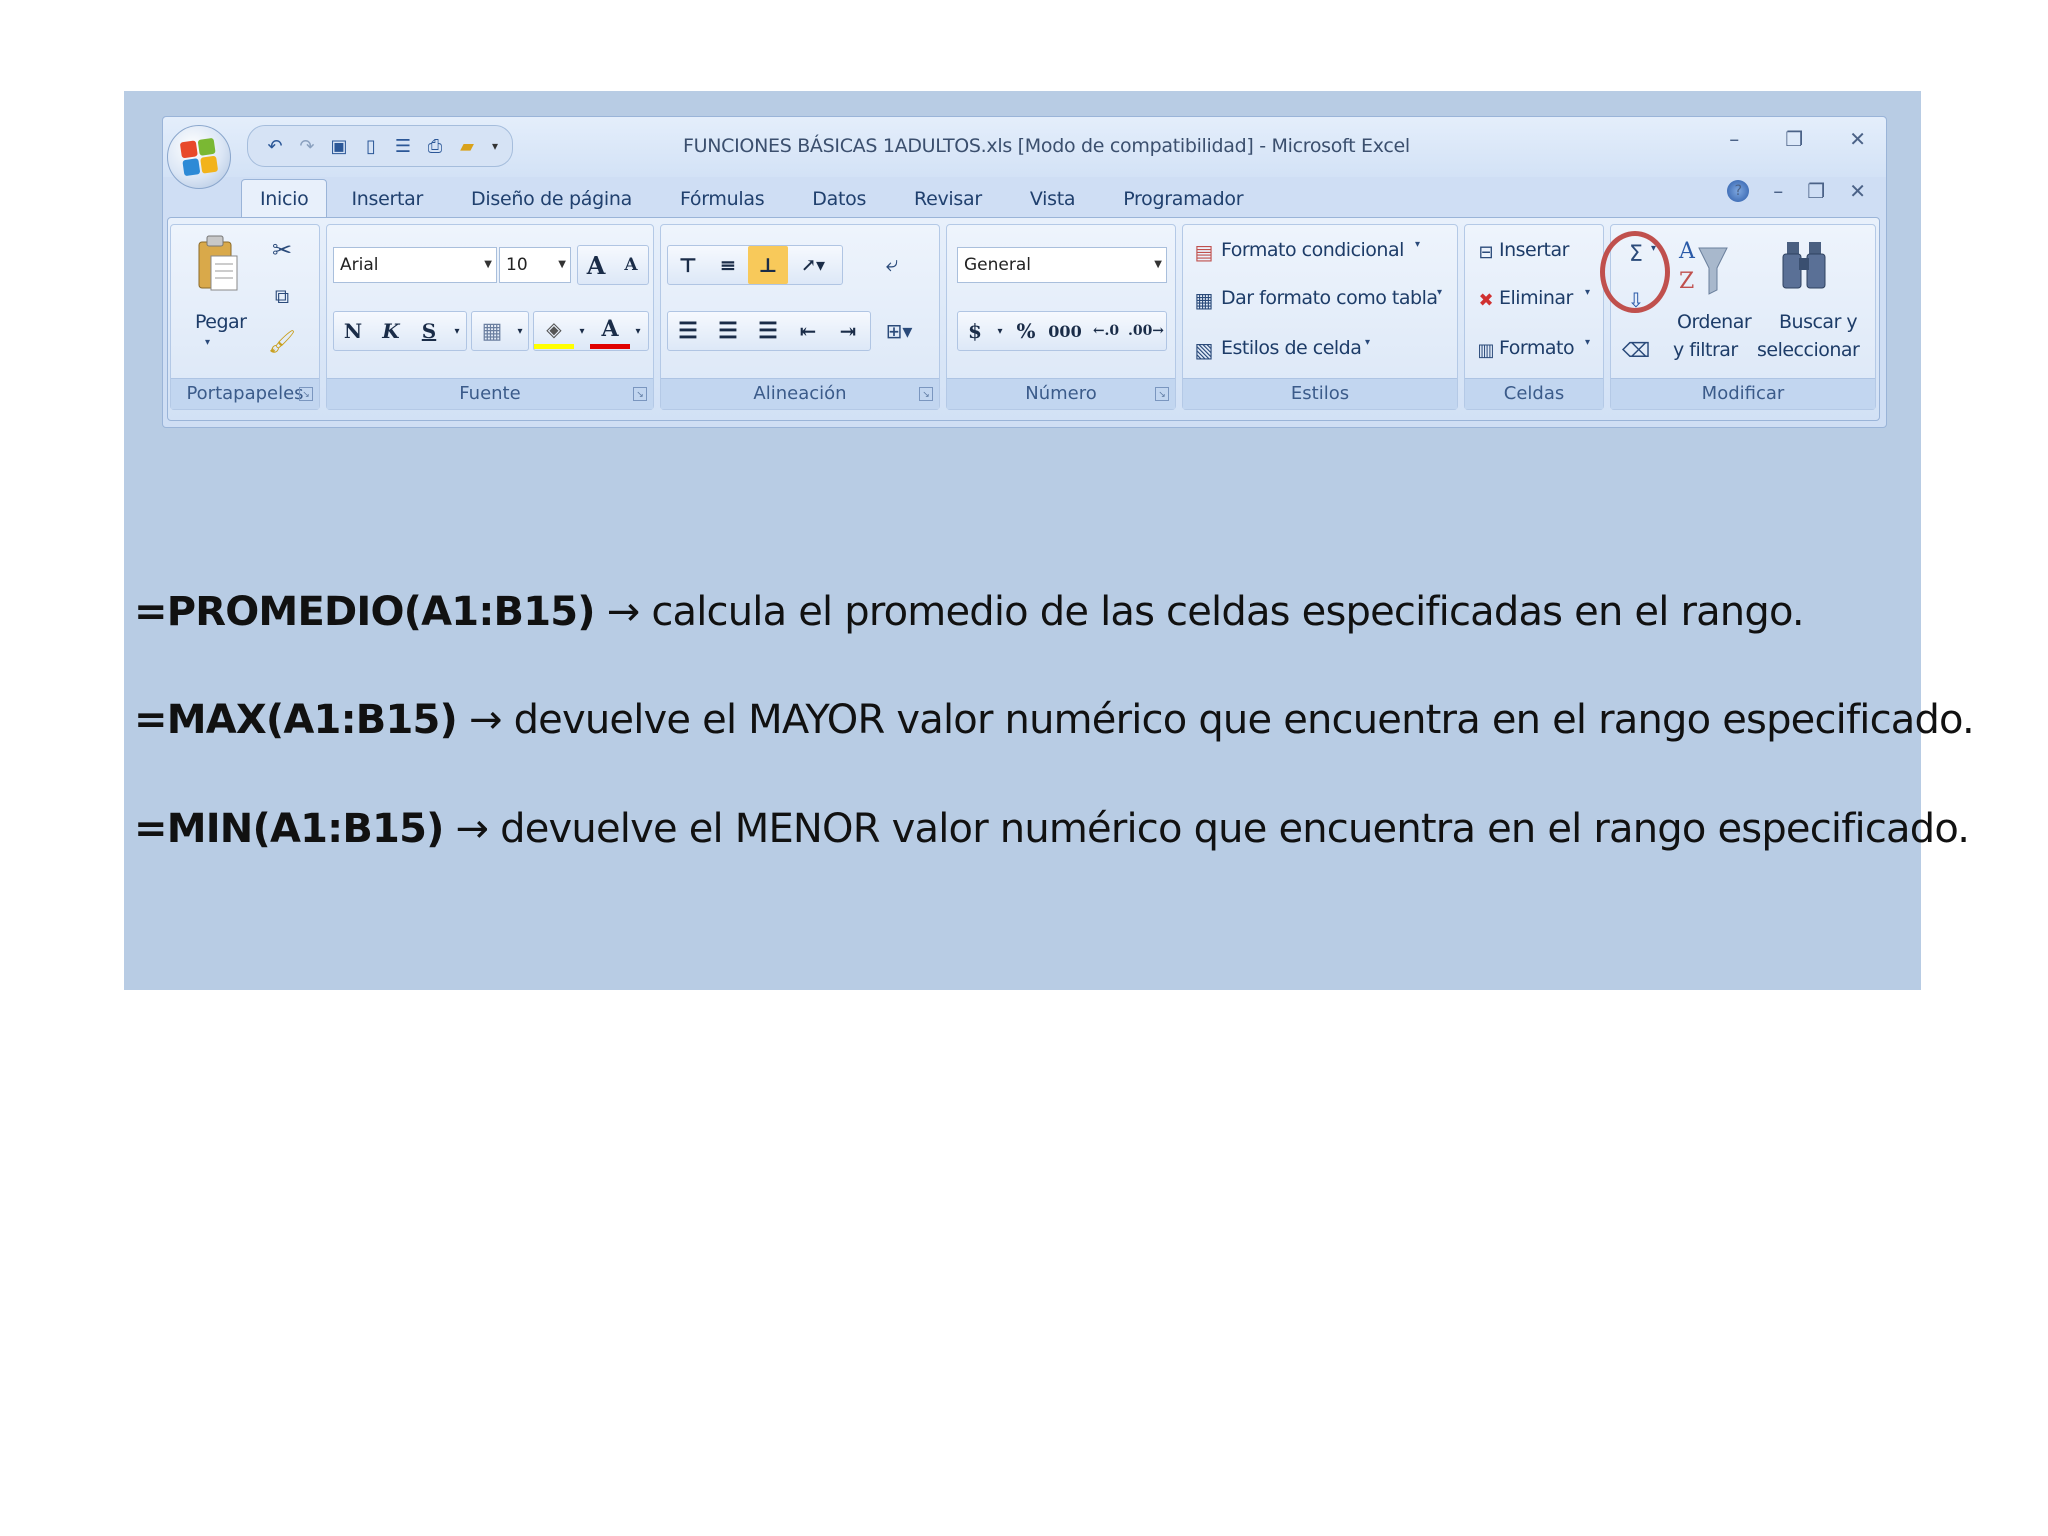  What do you see at coordinates (371, 146) in the screenshot?
I see `new-document-icon: ▯` at bounding box center [371, 146].